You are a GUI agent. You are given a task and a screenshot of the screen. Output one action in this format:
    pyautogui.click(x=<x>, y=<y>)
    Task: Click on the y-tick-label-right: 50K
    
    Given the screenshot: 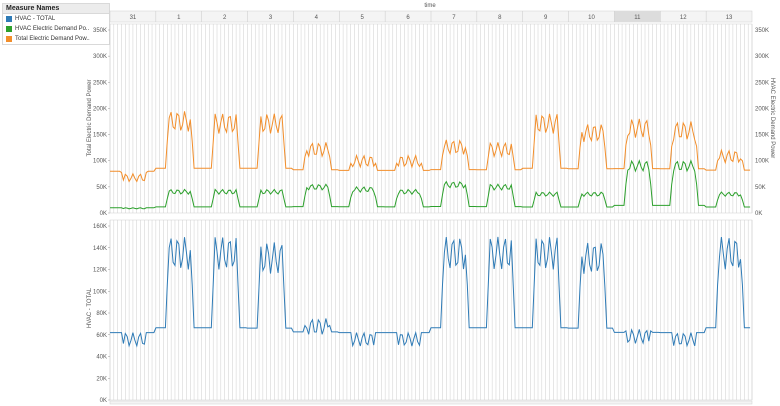 What is the action you would take?
    pyautogui.click(x=760, y=188)
    